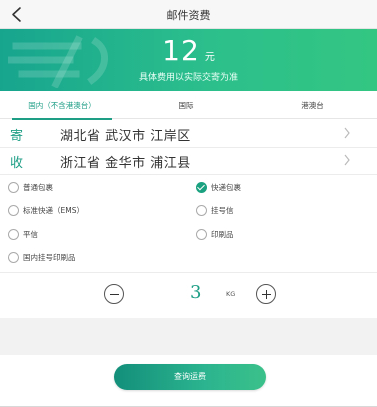 The image size is (377, 407). What do you see at coordinates (201, 187) in the screenshot?
I see `check-circle-icon` at bounding box center [201, 187].